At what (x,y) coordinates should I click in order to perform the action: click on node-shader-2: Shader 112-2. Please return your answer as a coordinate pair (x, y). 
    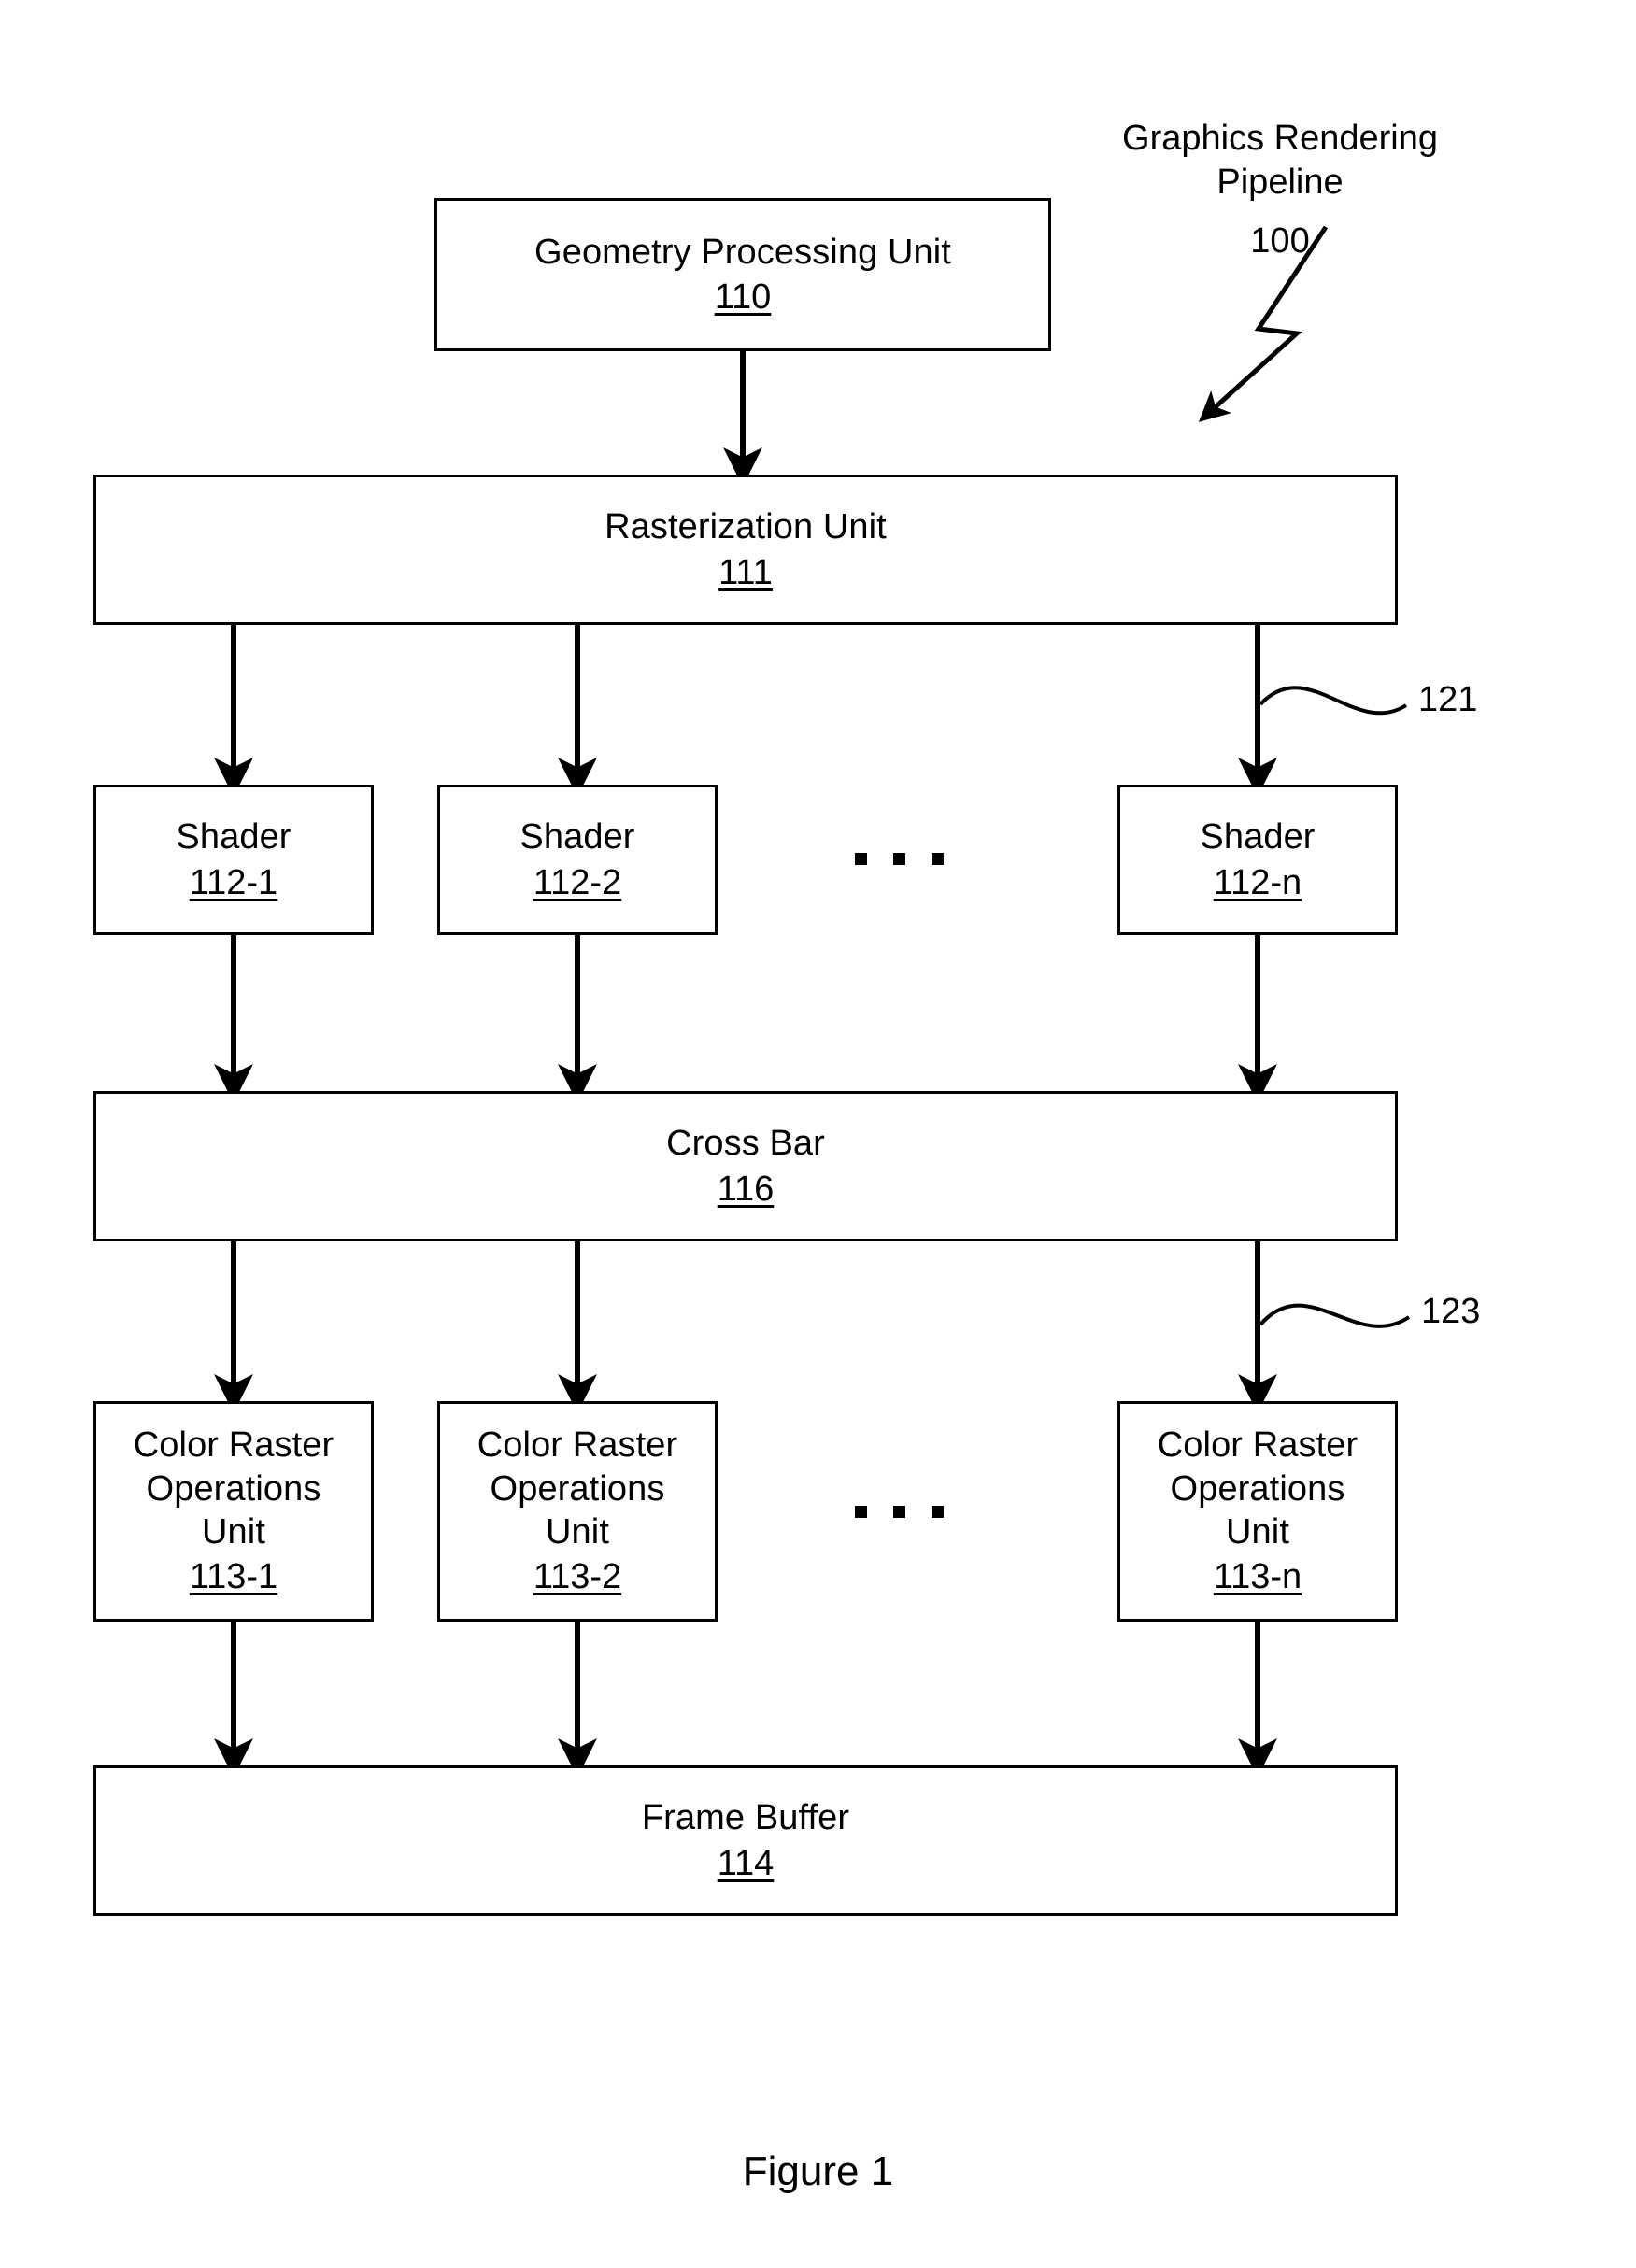
    Looking at the image, I should click on (577, 860).